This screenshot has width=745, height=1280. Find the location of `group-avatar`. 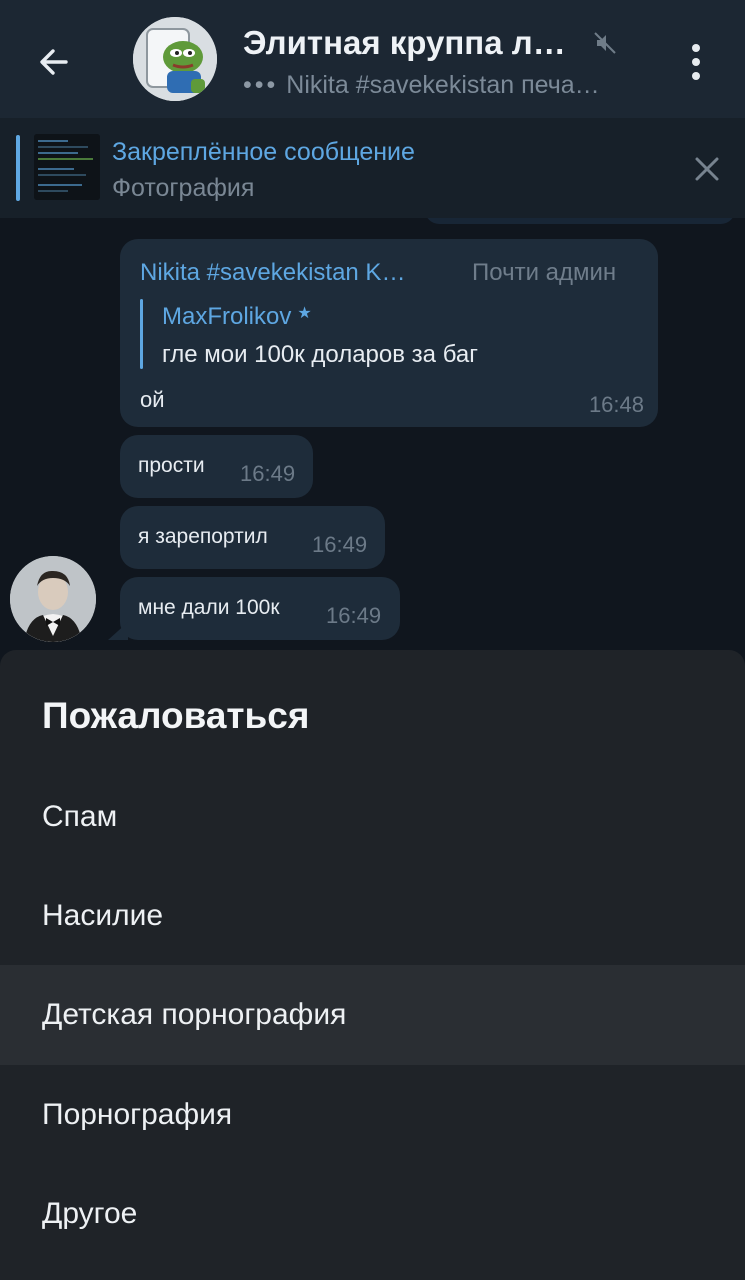

group-avatar is located at coordinates (175, 59).